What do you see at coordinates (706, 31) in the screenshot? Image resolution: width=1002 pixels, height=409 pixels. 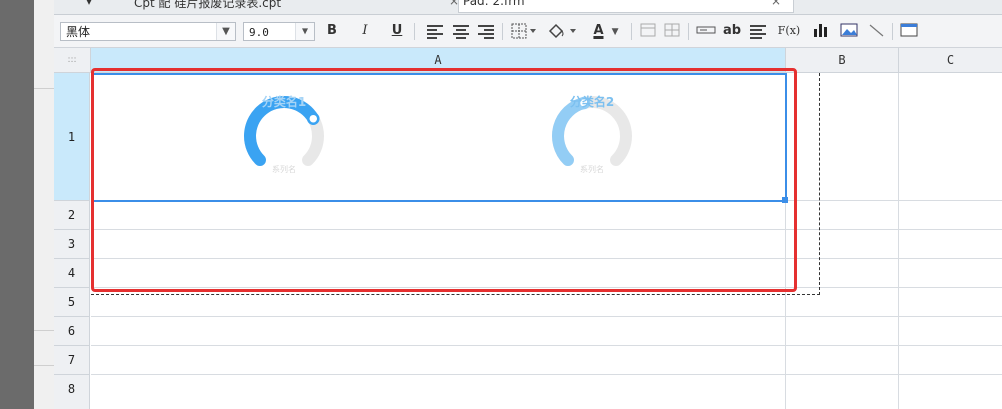 I see `text-field-icon` at bounding box center [706, 31].